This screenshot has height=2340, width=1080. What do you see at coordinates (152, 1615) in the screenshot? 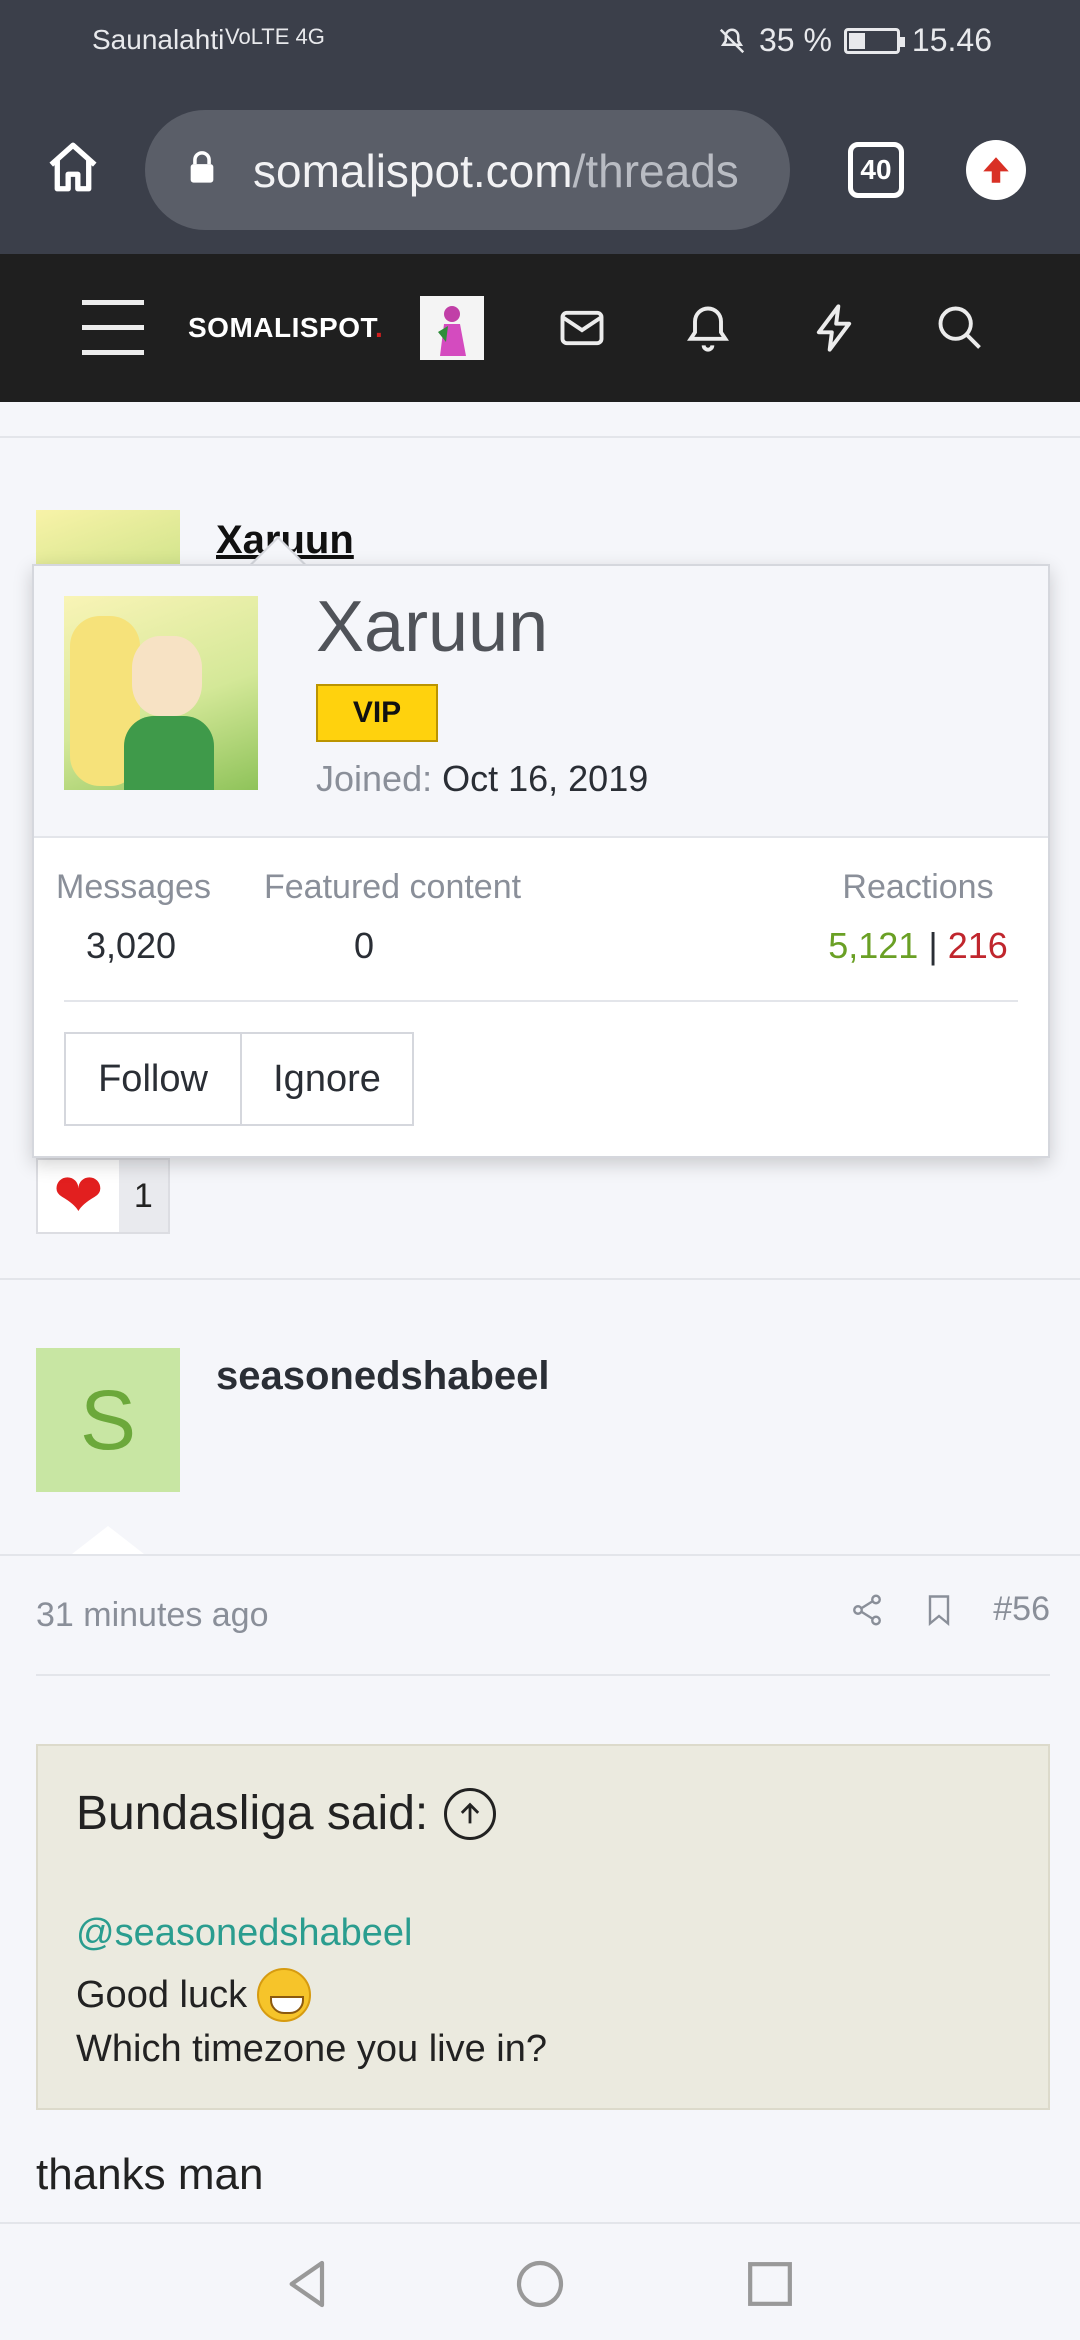
I see `post-time: 31 minutes ago` at bounding box center [152, 1615].